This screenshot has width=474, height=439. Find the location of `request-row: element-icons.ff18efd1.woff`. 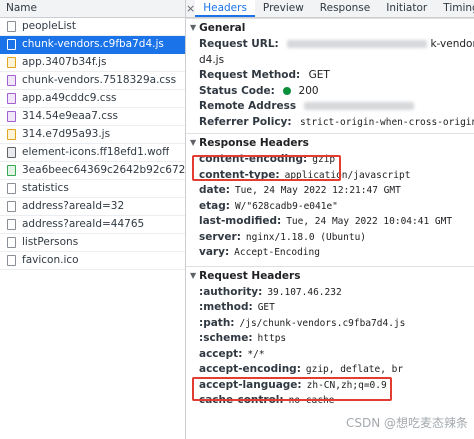

request-row: element-icons.ff18efd1.woff is located at coordinates (92, 153).